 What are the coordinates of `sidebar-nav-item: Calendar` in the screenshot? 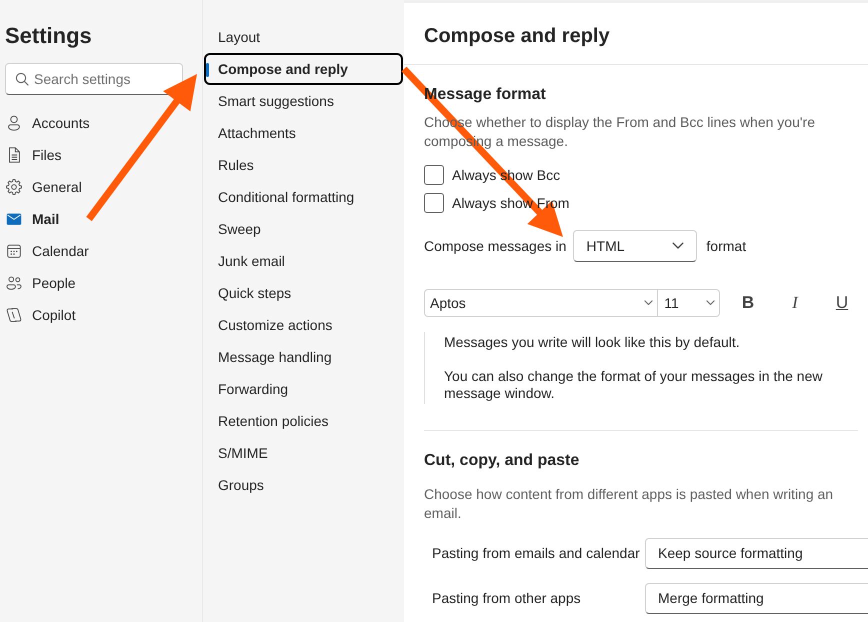 It's located at (80, 251).